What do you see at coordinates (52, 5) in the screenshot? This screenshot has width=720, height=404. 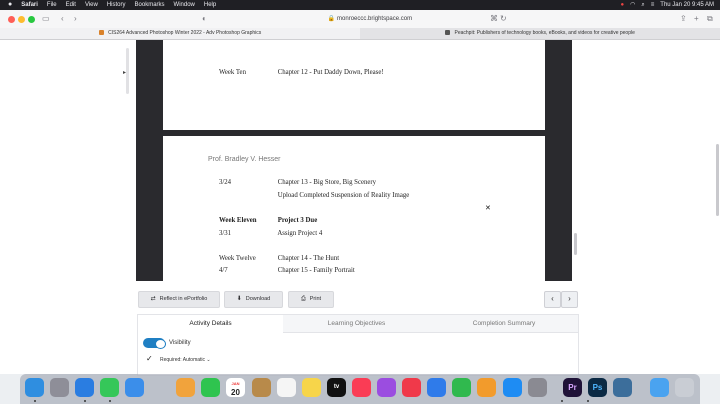 I see `menu-file: File` at bounding box center [52, 5].